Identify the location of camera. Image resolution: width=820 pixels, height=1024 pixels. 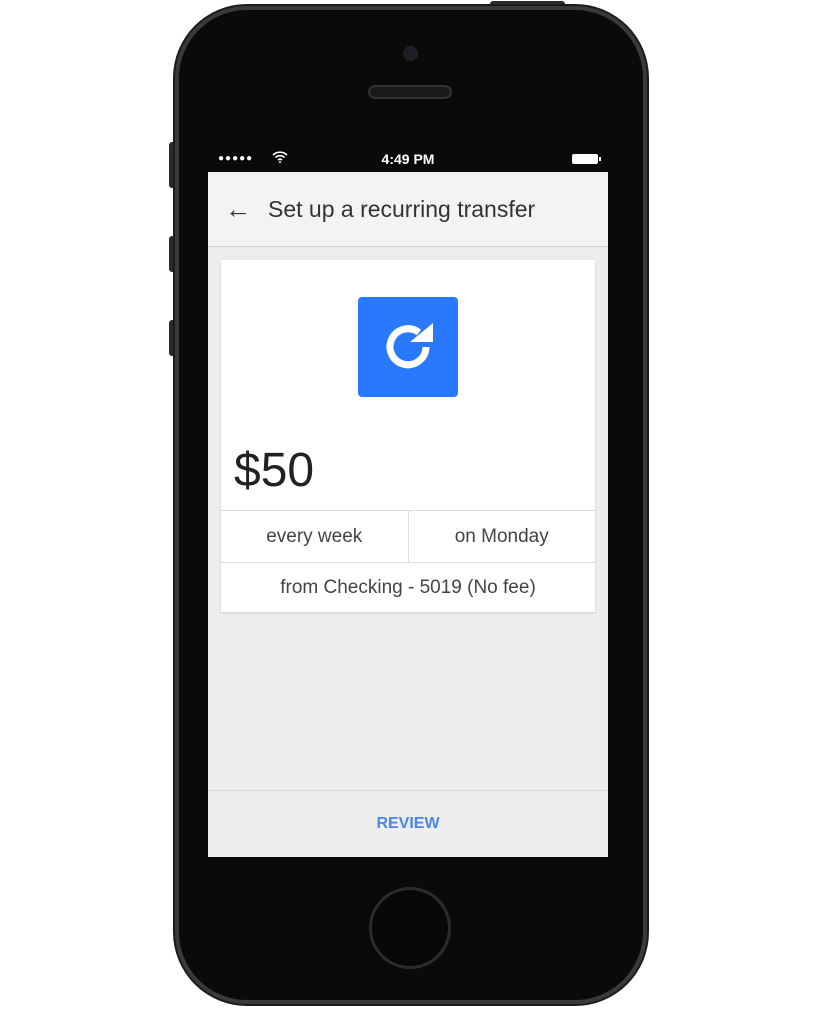
(410, 53).